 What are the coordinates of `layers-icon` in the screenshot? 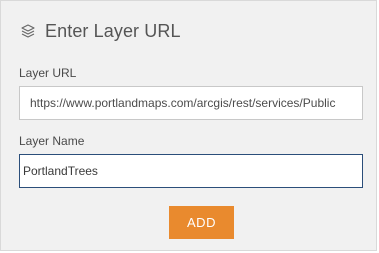 It's located at (28, 31).